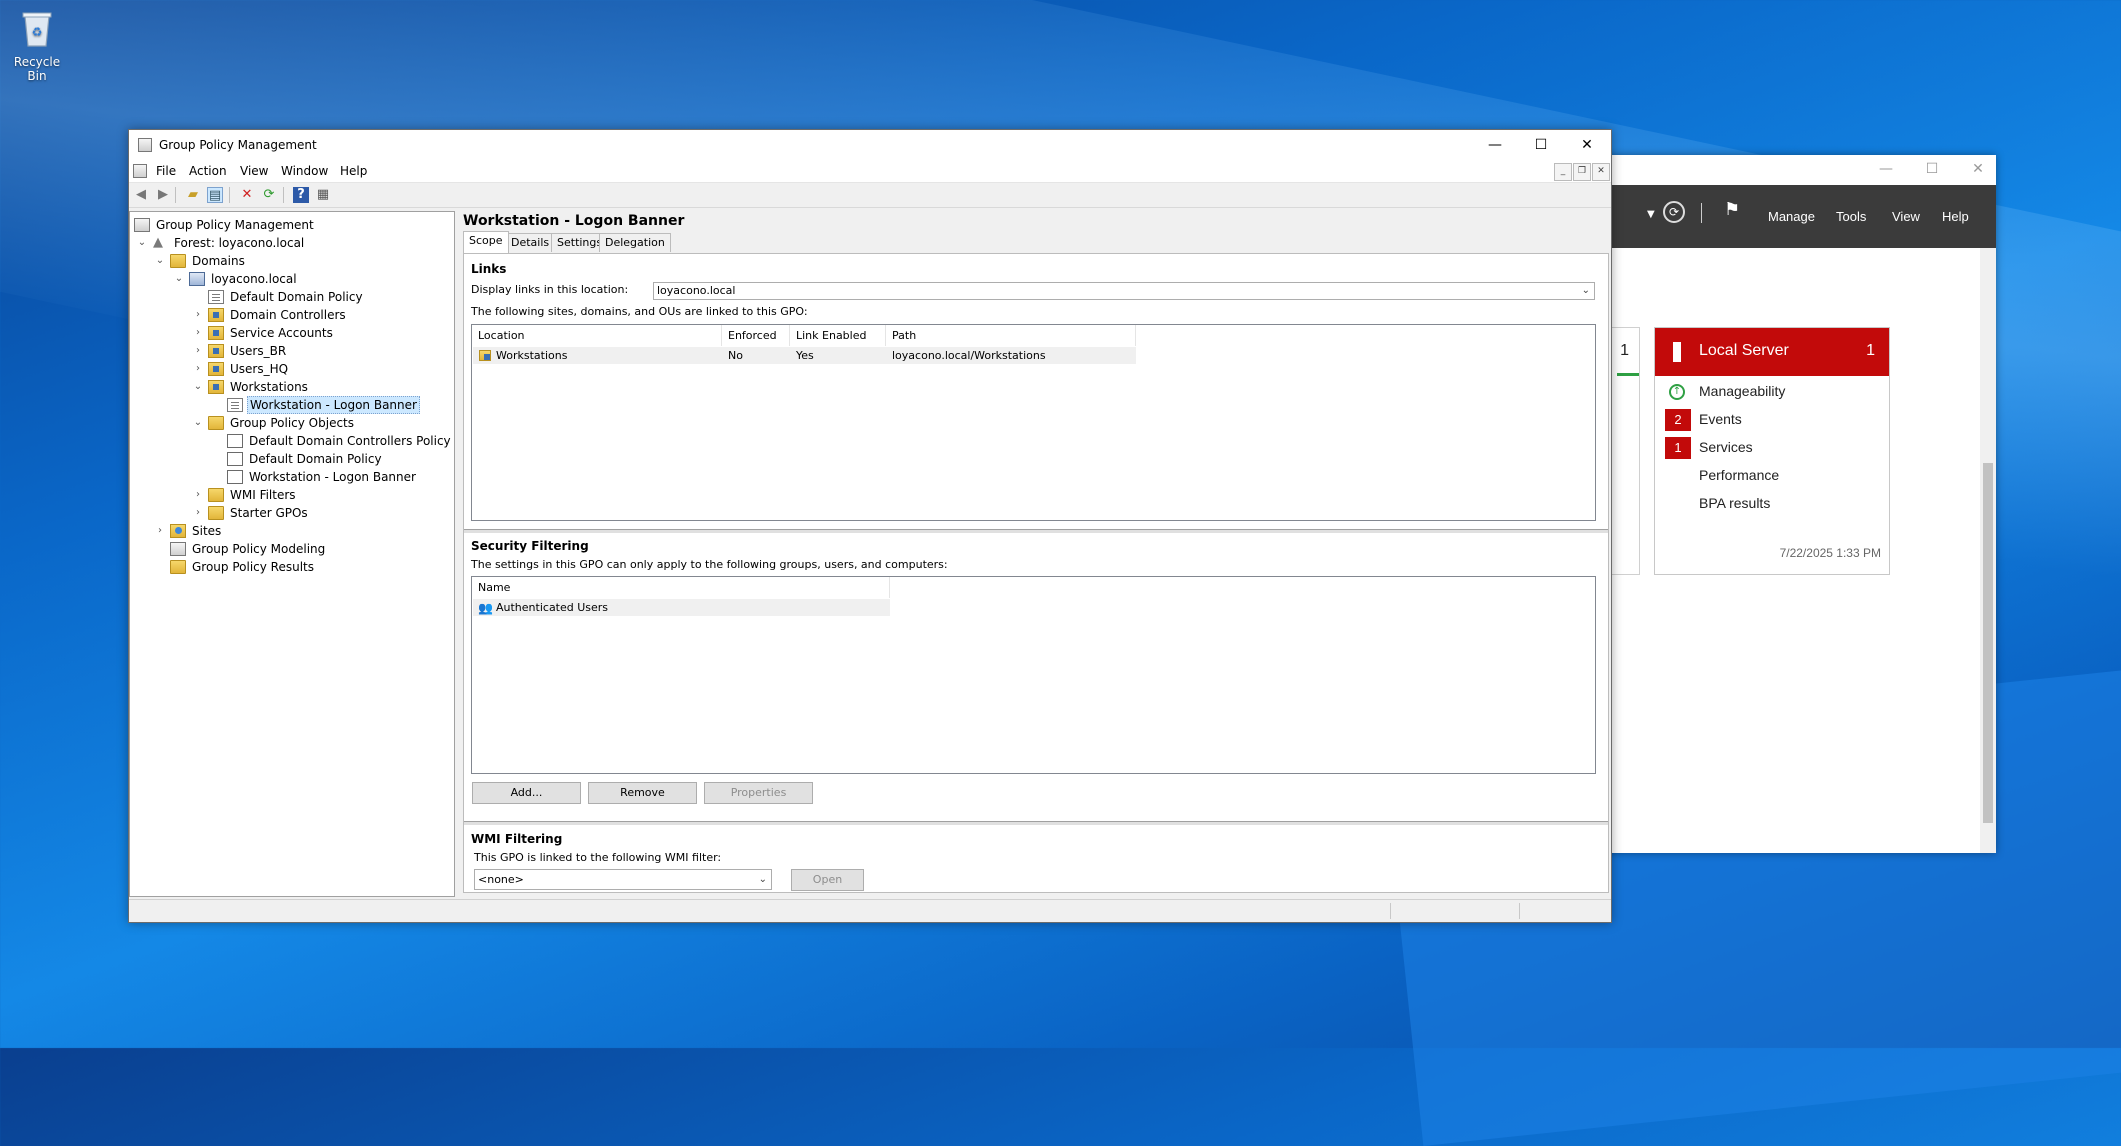 This screenshot has height=1146, width=2121. I want to click on scrollbar-thumb, so click(1988, 643).